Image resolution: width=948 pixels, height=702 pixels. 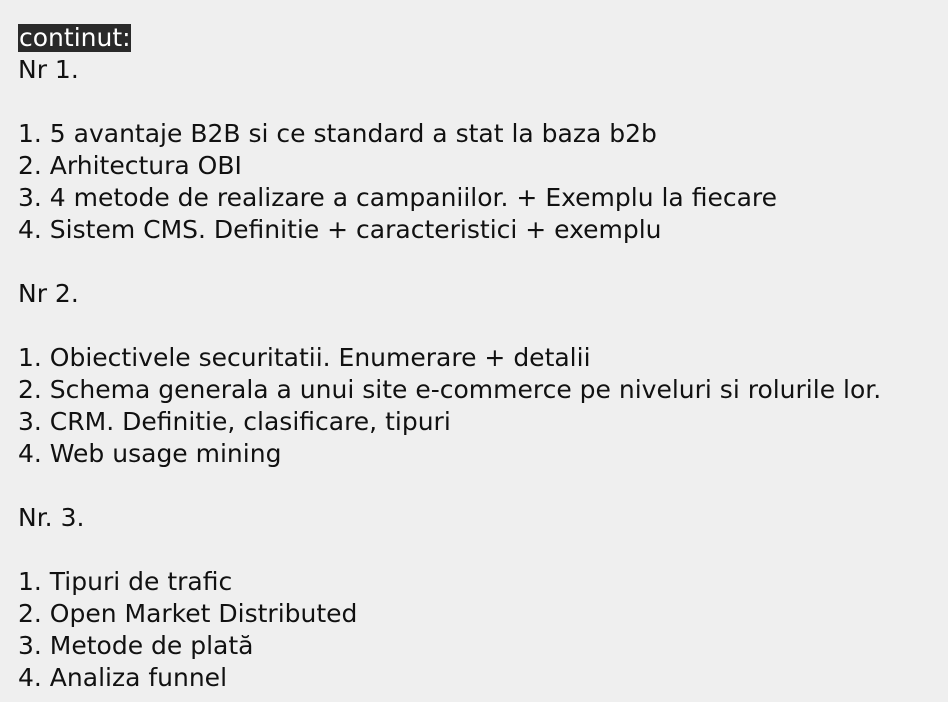 What do you see at coordinates (51, 517) in the screenshot?
I see `section-title-3: Nr. 3.` at bounding box center [51, 517].